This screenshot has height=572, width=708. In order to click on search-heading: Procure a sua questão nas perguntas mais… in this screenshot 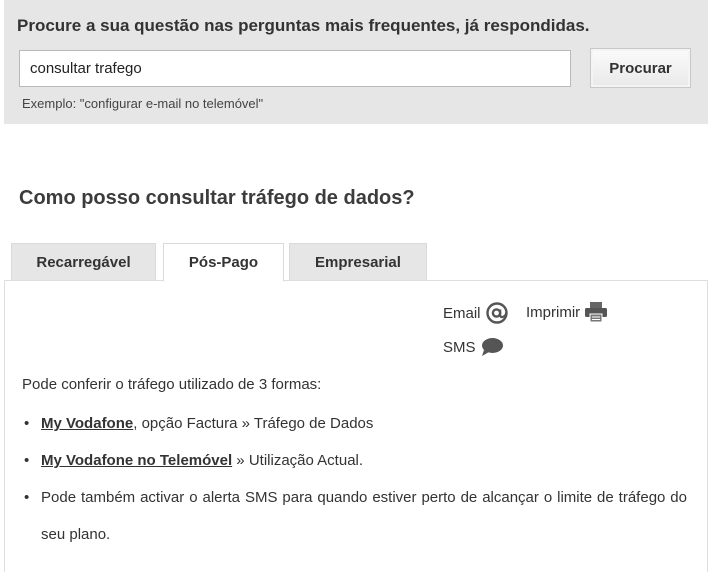, I will do `click(303, 25)`.